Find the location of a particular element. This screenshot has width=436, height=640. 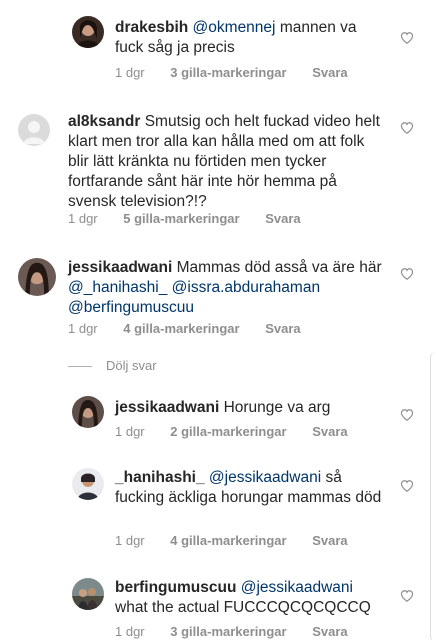

comment-mention: @okmennej is located at coordinates (234, 27).